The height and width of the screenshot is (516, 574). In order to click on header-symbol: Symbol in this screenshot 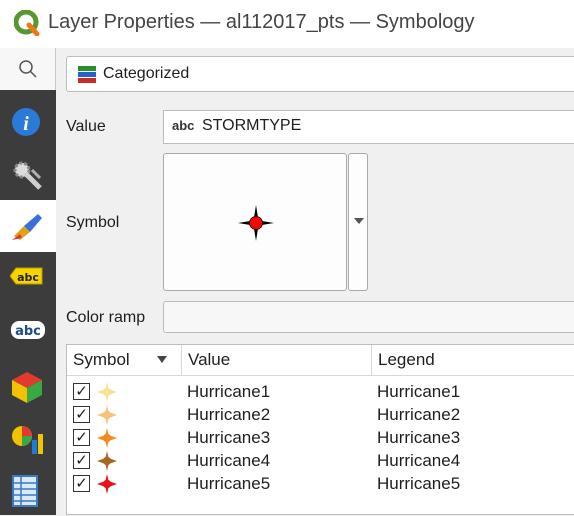, I will do `click(124, 360)`.